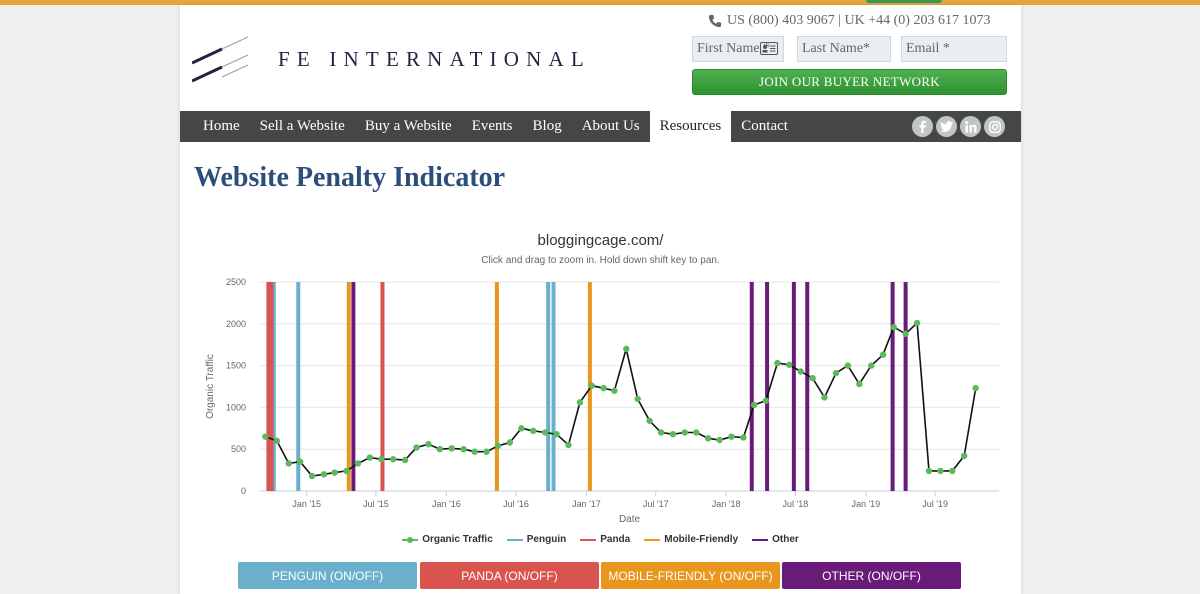  Describe the element at coordinates (446, 504) in the screenshot. I see `x-tick-label: Jan '16` at that location.